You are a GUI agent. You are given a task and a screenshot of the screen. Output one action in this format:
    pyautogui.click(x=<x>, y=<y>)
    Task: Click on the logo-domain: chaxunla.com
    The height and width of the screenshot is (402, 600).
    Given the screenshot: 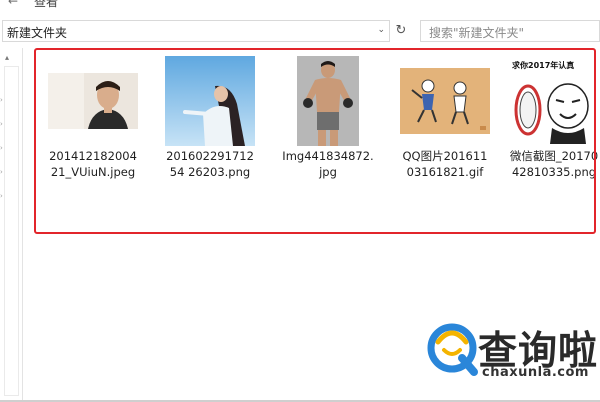 What is the action you would take?
    pyautogui.click(x=535, y=372)
    